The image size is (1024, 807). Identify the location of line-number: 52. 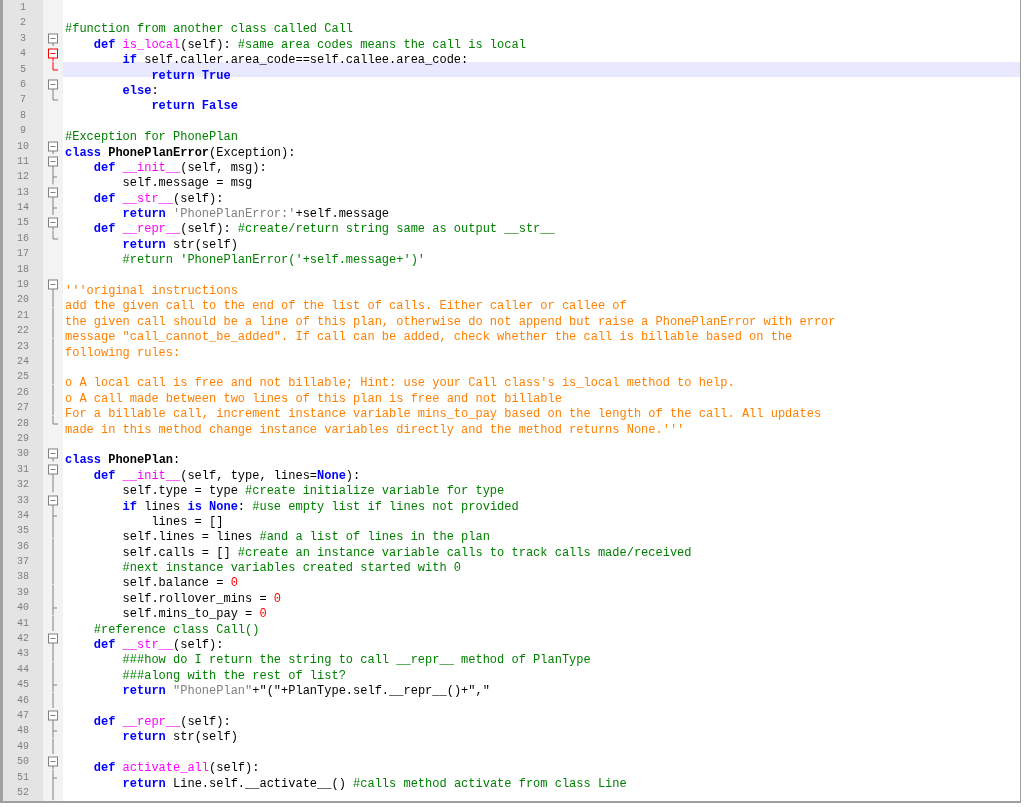
(23, 792).